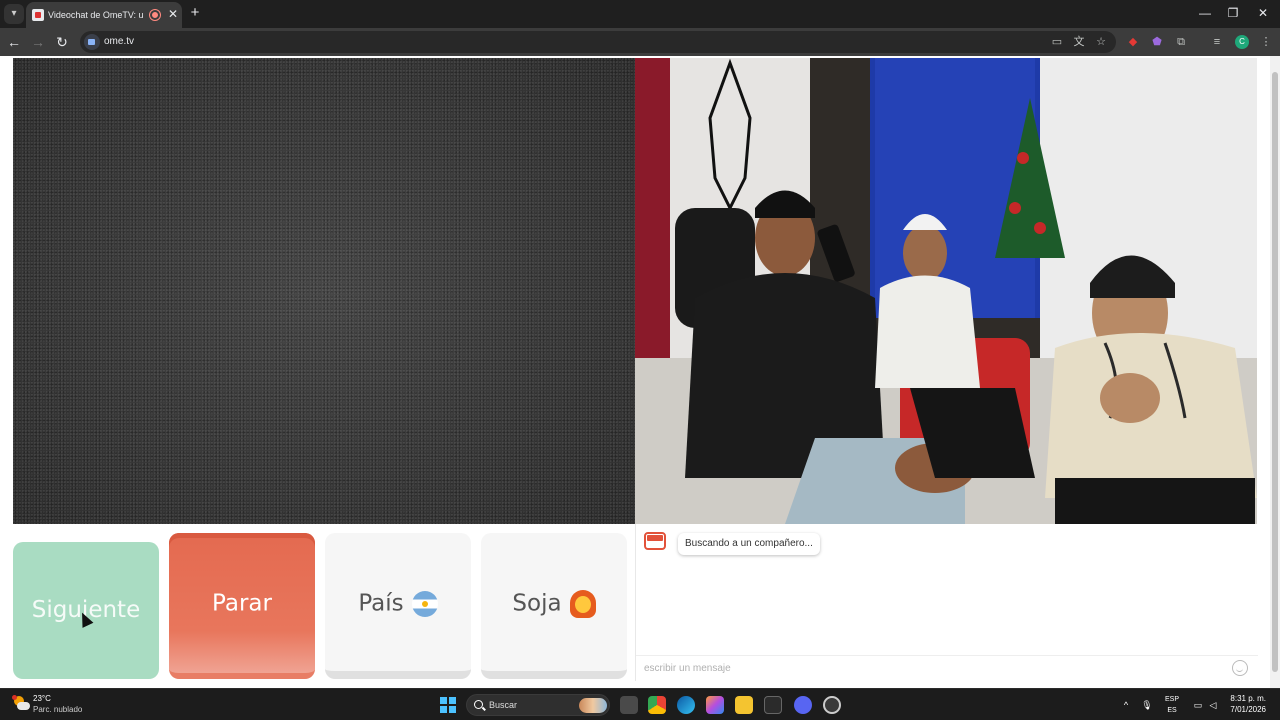 This screenshot has height=720, width=1280. What do you see at coordinates (655, 541) in the screenshot?
I see `ometv-logo-icon` at bounding box center [655, 541].